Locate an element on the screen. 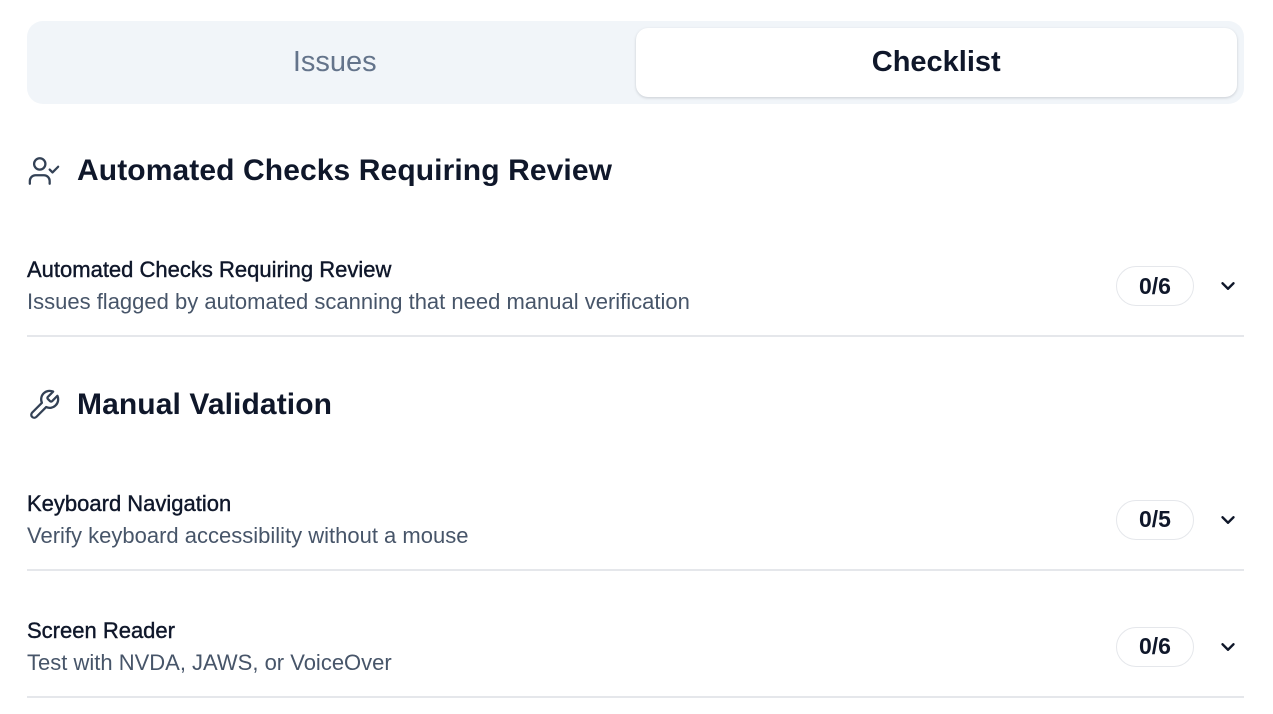 The width and height of the screenshot is (1273, 714). item-title: Screen Reader is located at coordinates (101, 630).